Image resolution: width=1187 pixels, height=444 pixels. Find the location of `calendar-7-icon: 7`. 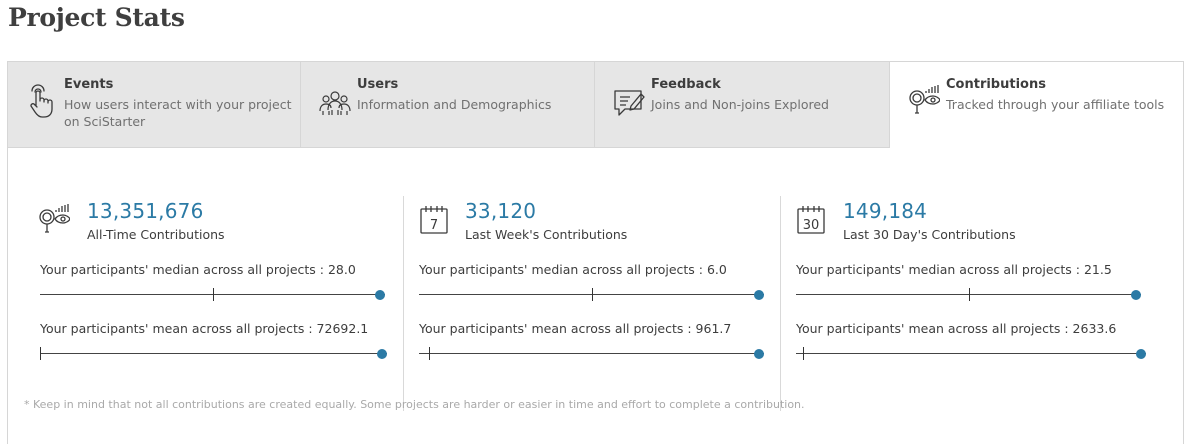

calendar-7-icon: 7 is located at coordinates (434, 220).